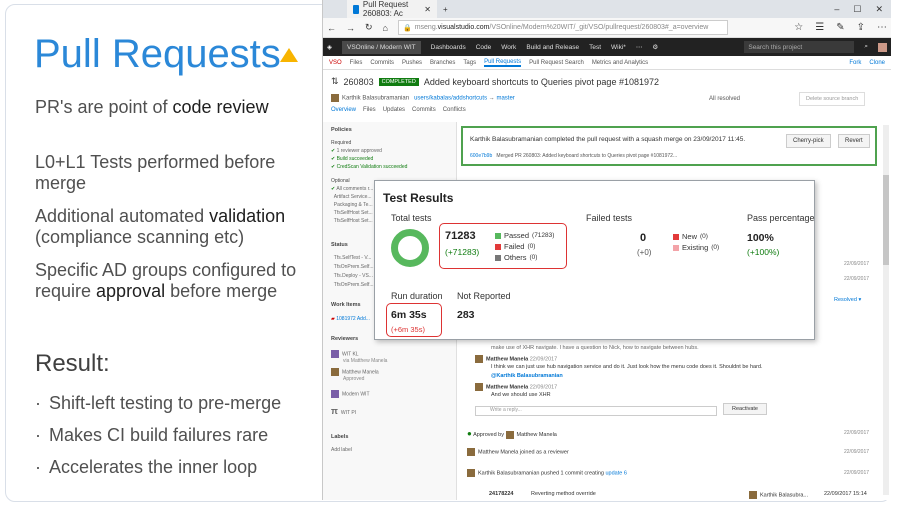 This screenshot has width=897, height=506. I want to click on point-code-review: PR's are point of code review, so click(152, 107).